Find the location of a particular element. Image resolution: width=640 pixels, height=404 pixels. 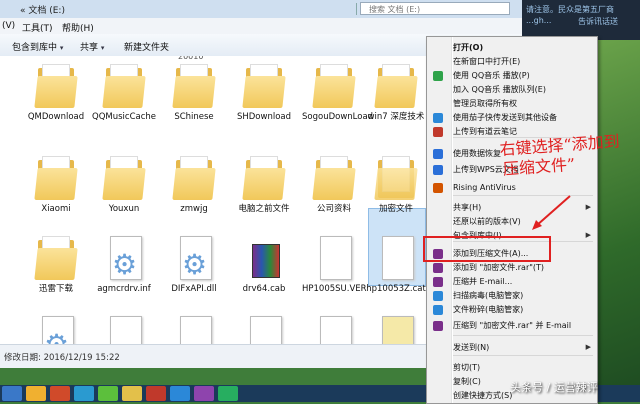

context-menu-item: 使用 QQ音乐 播放(P) is located at coordinates (512, 76).